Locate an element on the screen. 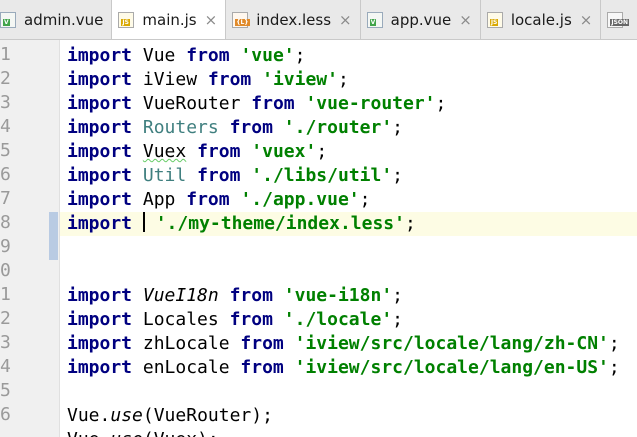  code-line: import Vuex from 'vuex'; is located at coordinates (197, 151).